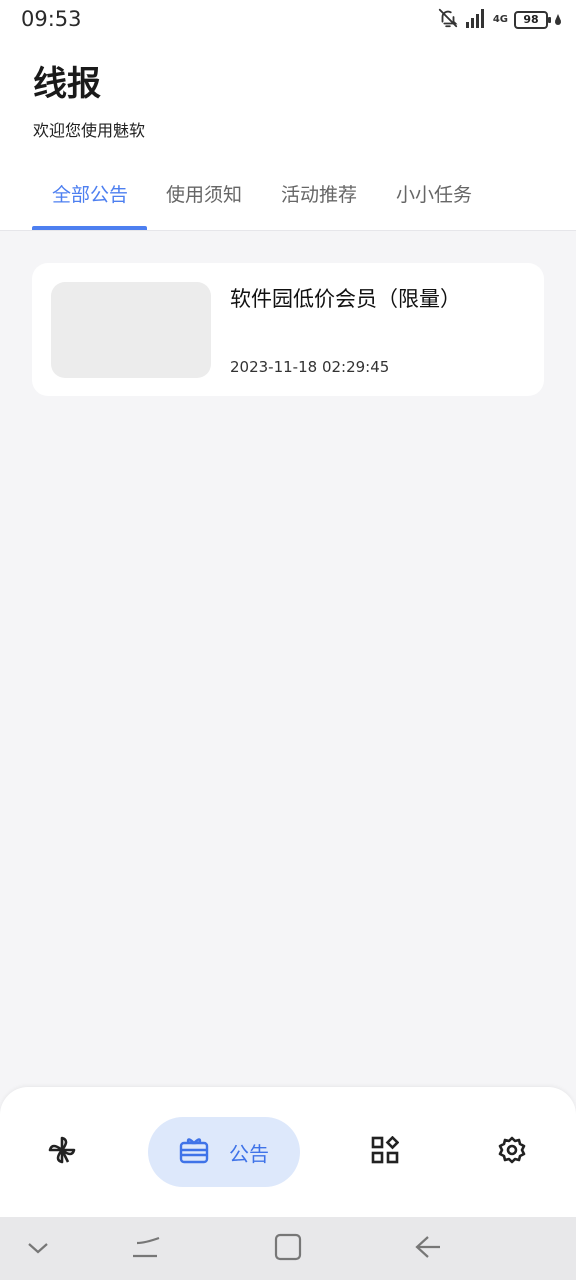 Image resolution: width=576 pixels, height=1280 pixels. What do you see at coordinates (204, 193) in the screenshot?
I see `tab-usage-notes: 使用须知` at bounding box center [204, 193].